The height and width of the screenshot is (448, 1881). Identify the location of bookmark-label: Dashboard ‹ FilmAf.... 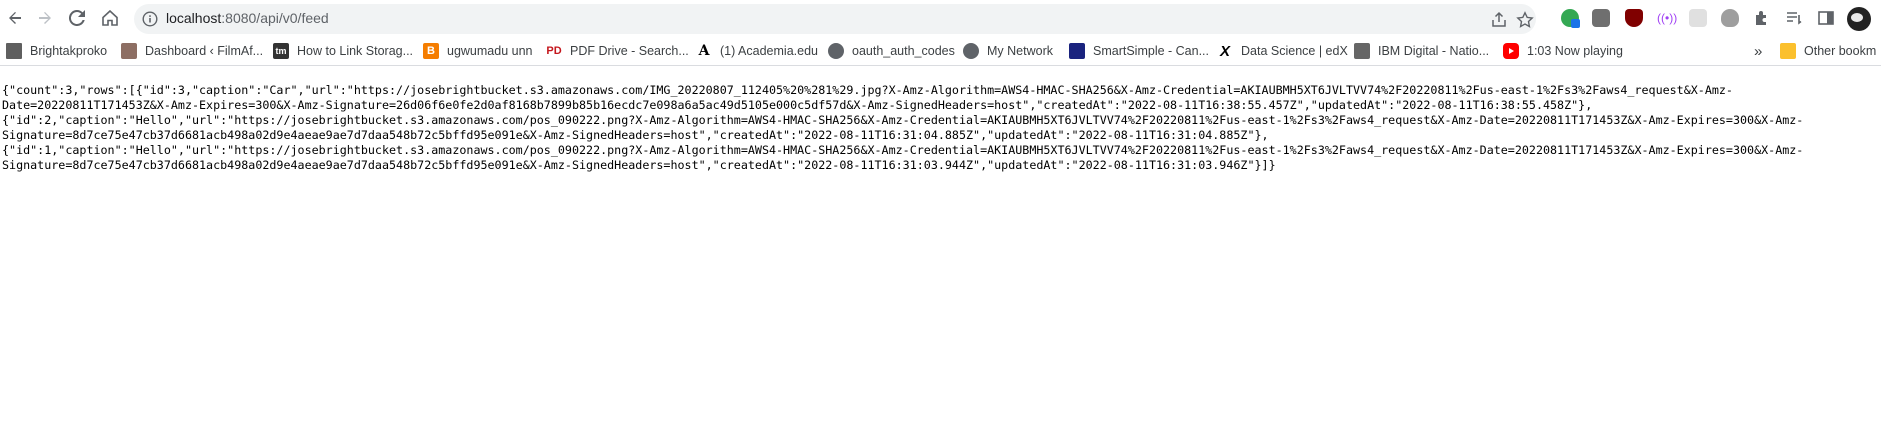
(204, 51).